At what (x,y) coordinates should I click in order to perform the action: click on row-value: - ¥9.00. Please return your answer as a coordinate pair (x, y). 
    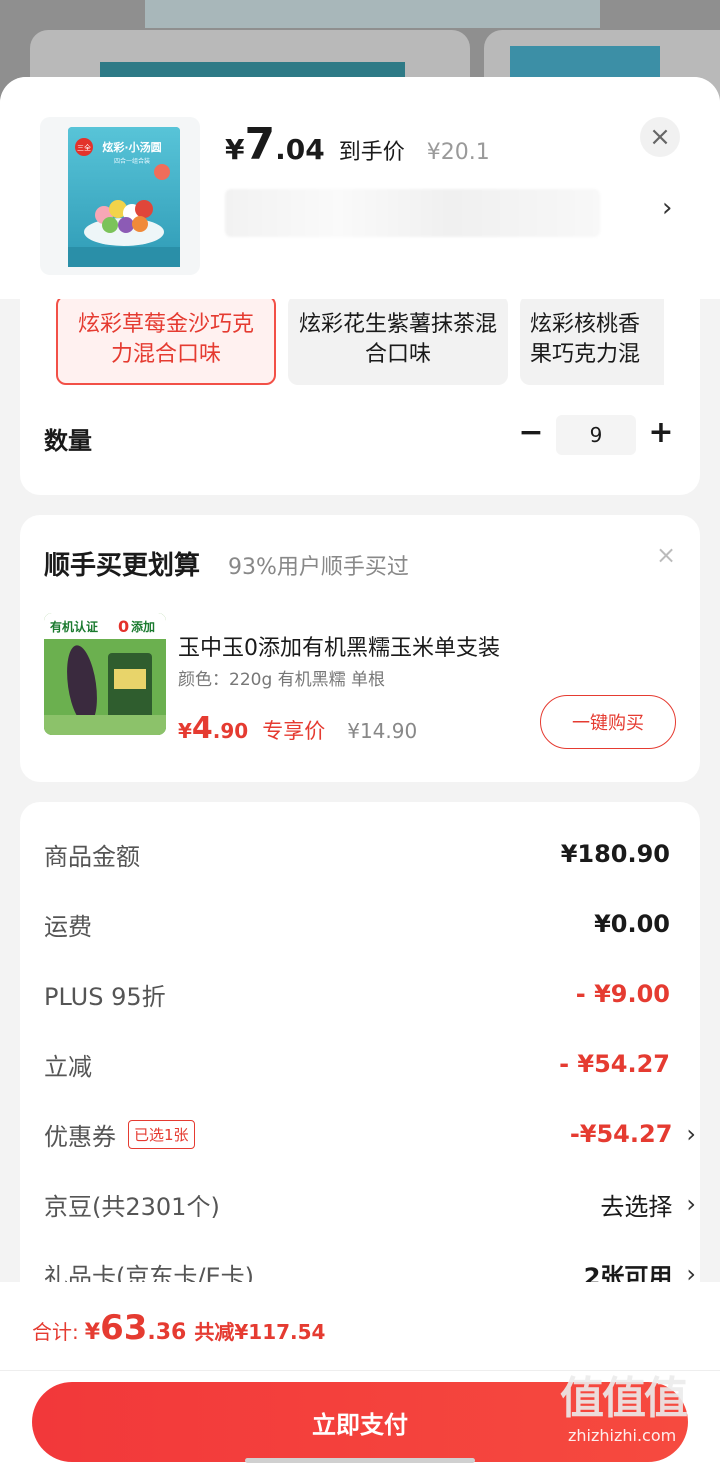
    Looking at the image, I should click on (622, 994).